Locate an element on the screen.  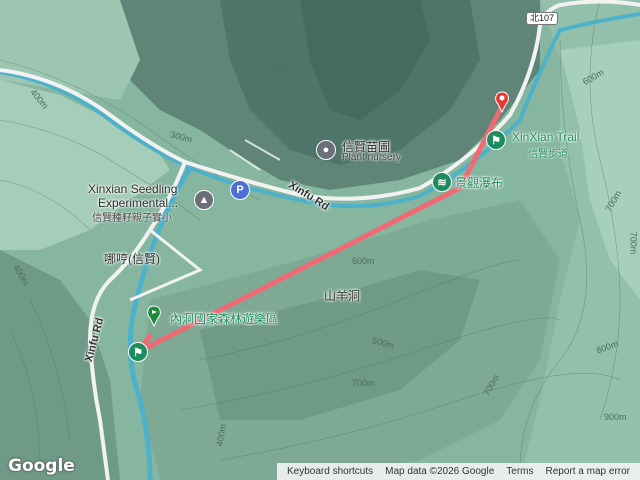
waterfall-label: 景觀瀑布 is located at coordinates (479, 182).